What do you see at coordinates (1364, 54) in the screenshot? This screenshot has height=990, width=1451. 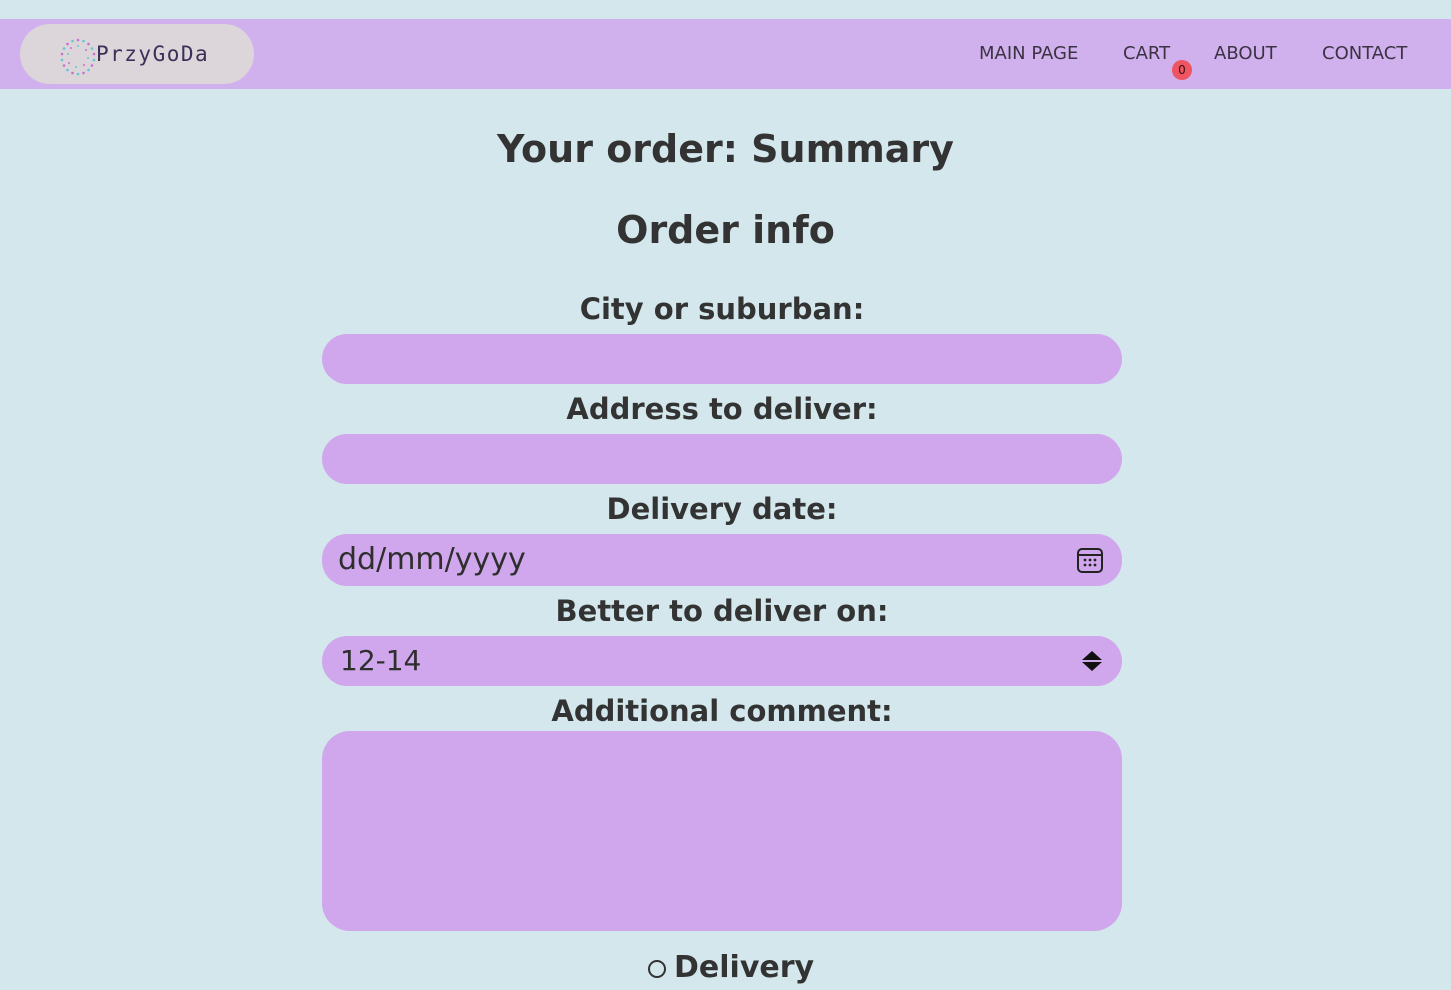 I see `nav-contact: CONTACT` at bounding box center [1364, 54].